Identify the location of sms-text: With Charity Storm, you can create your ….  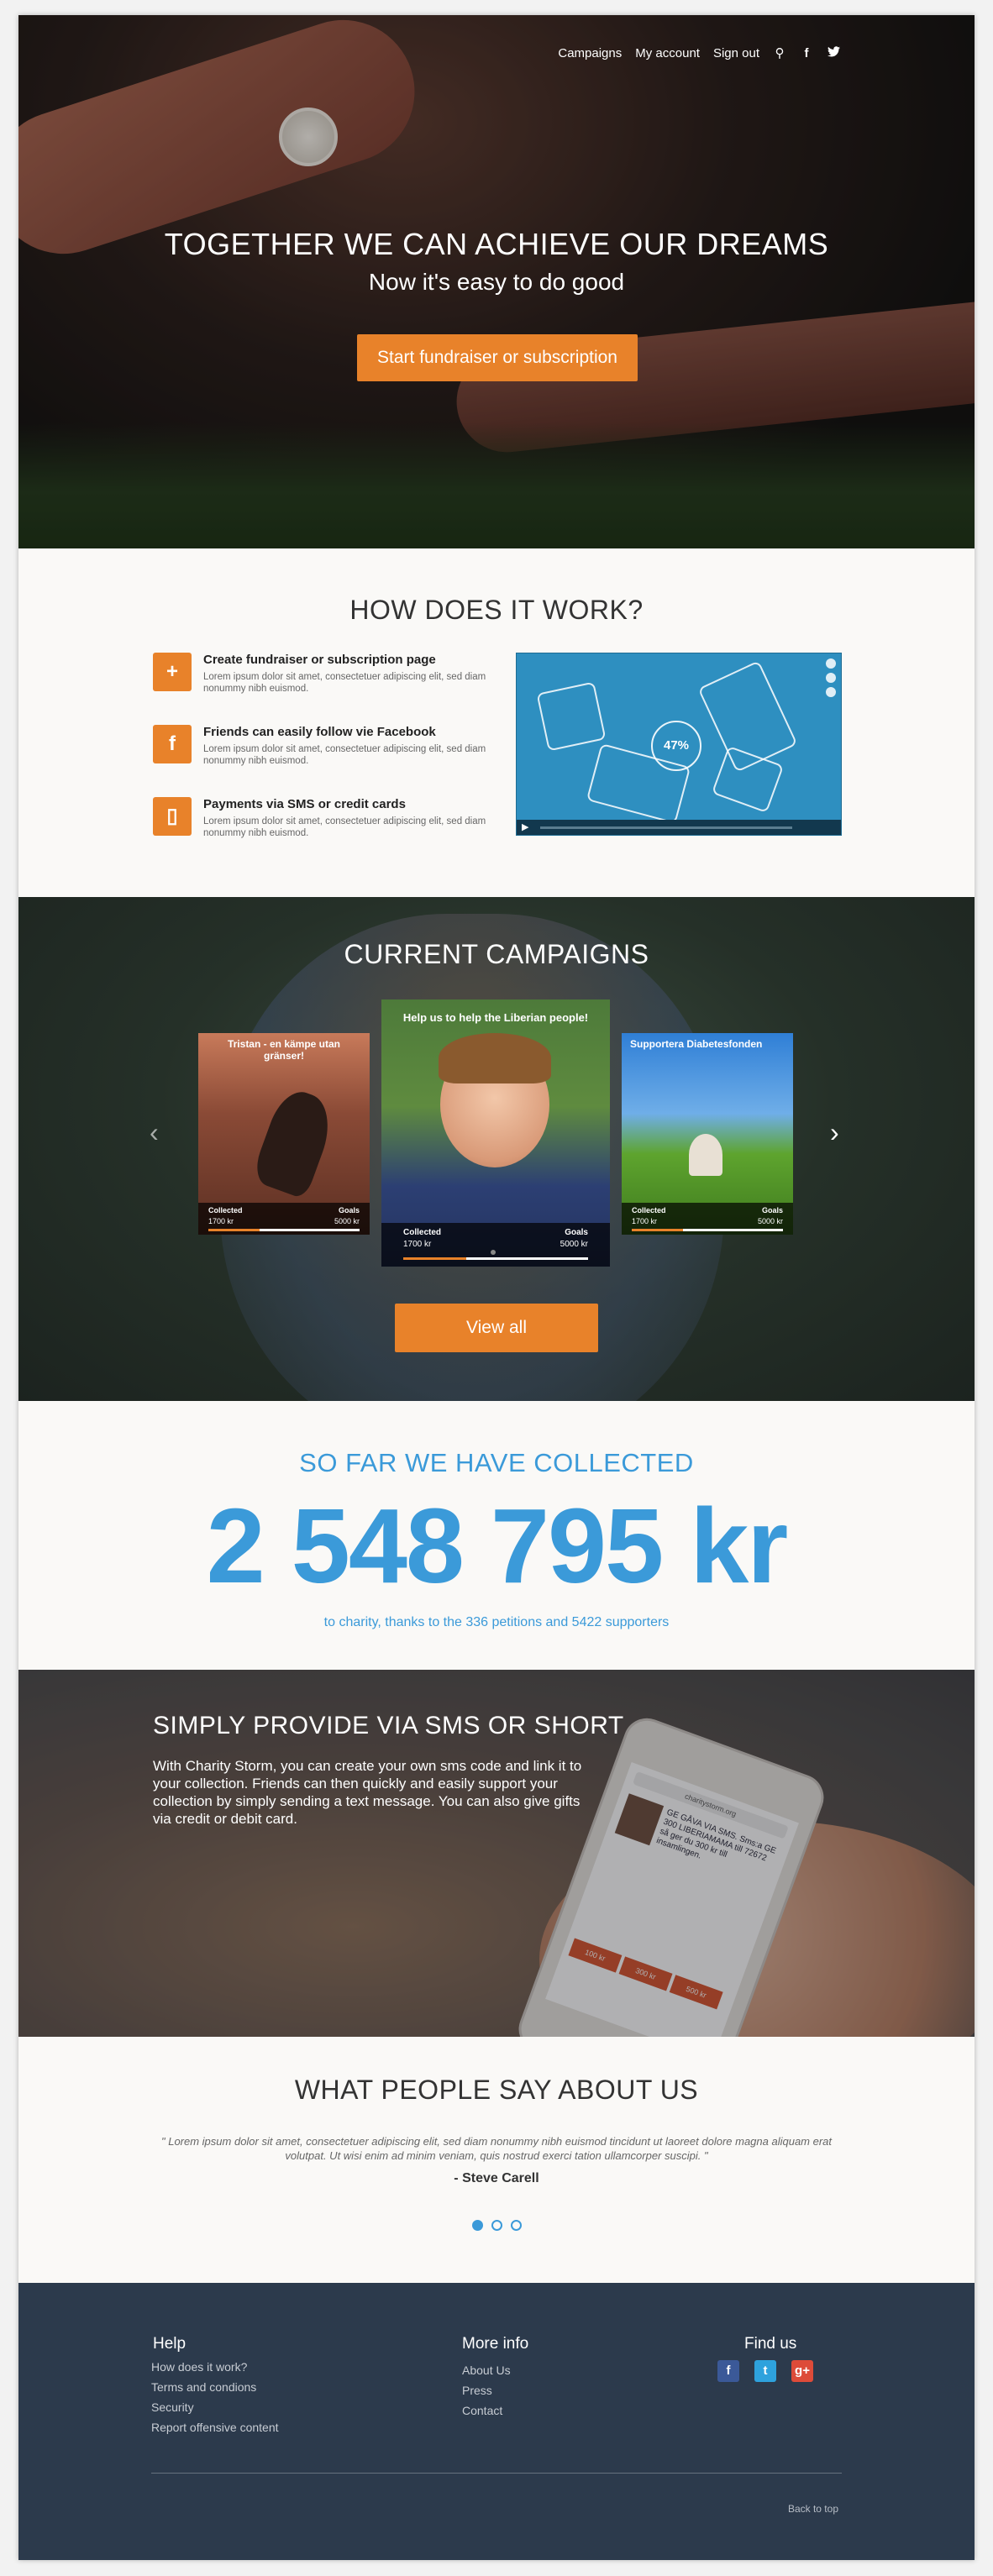
(367, 1792).